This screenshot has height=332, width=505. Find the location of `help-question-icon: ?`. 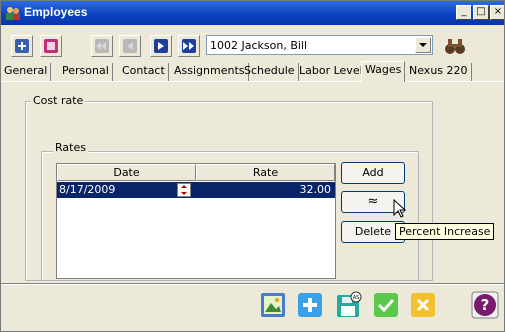

help-question-icon: ? is located at coordinates (485, 305).